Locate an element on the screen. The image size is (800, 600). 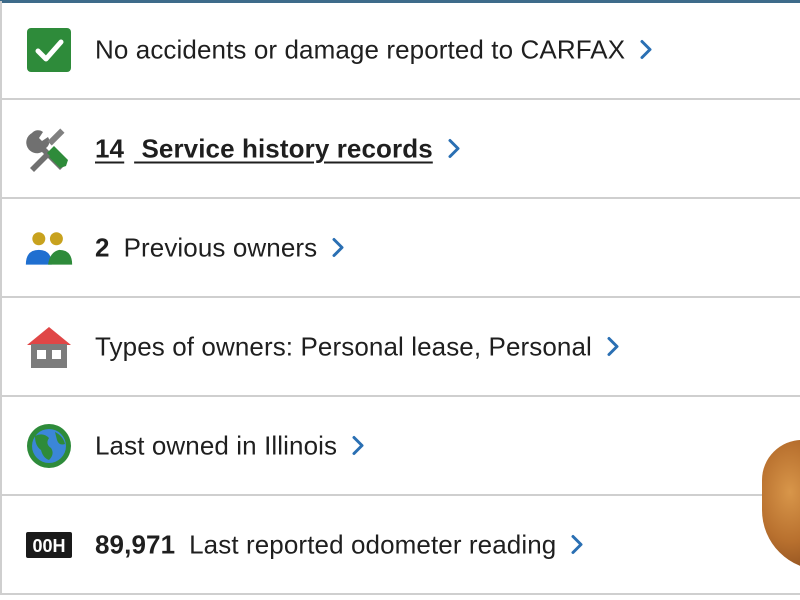
owners-icon is located at coordinates (49, 248).